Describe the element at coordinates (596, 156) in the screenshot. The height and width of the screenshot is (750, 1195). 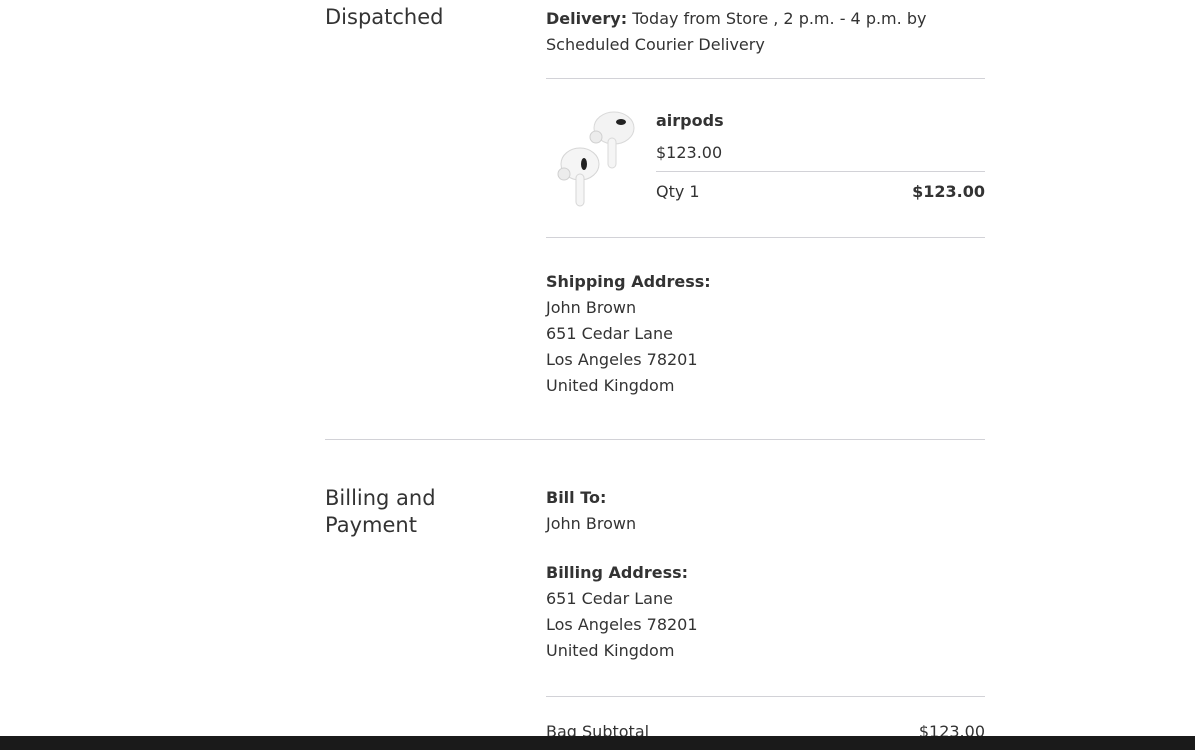
I see `airpods-image` at that location.